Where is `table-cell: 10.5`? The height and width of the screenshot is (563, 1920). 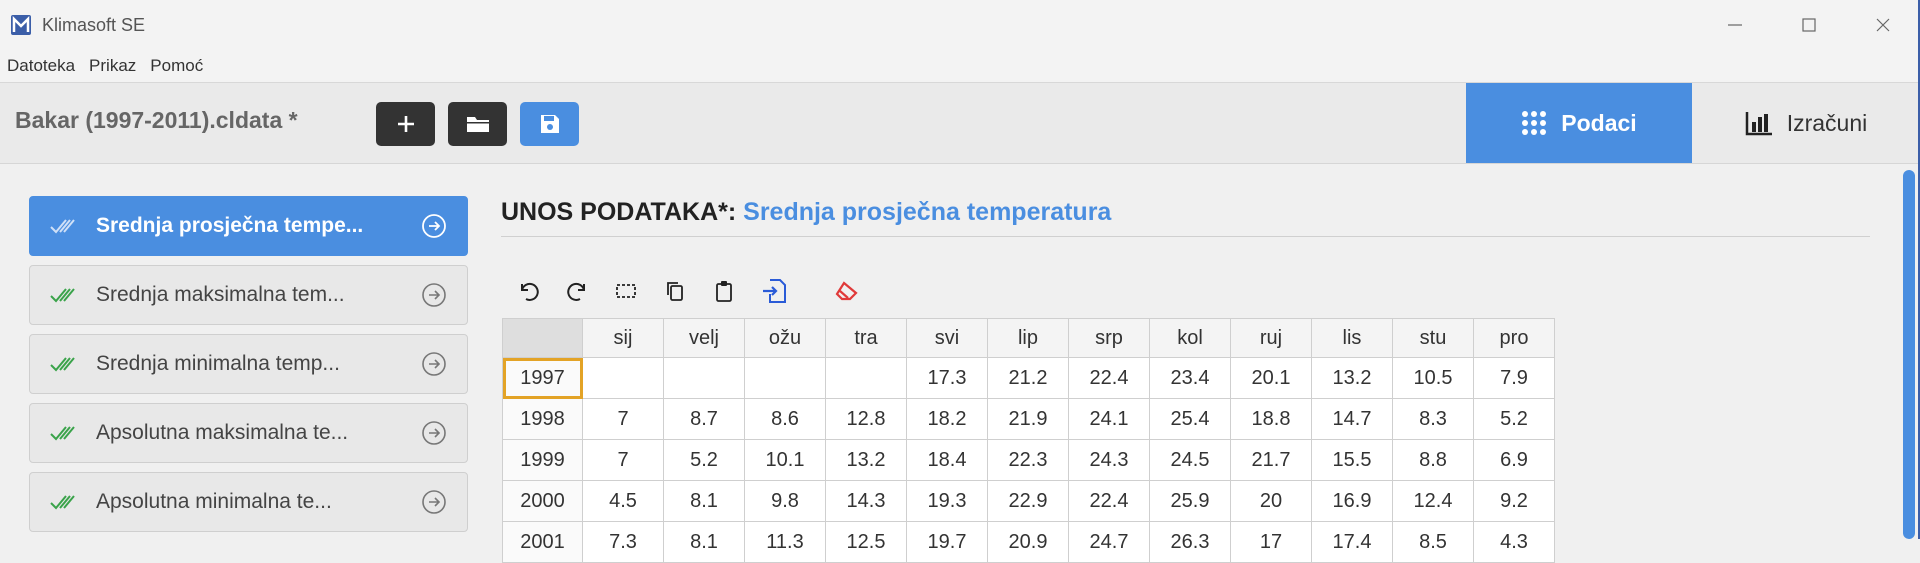 table-cell: 10.5 is located at coordinates (1433, 378).